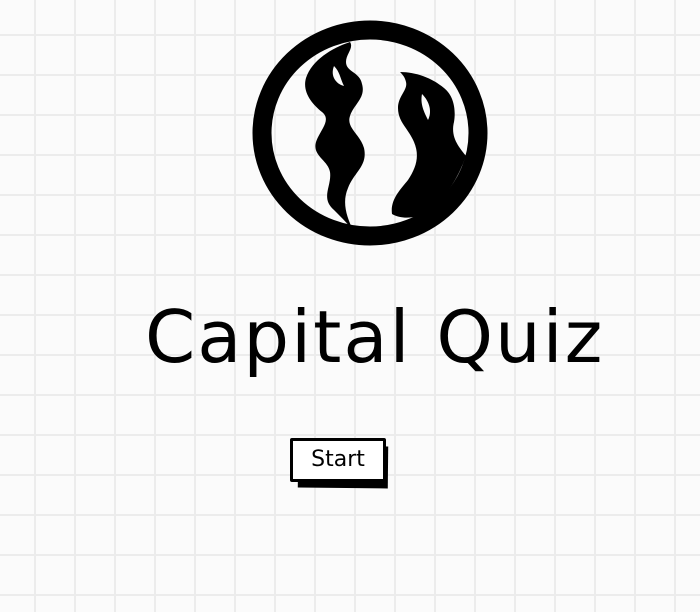  I want to click on start-button-container: Start, so click(343, 465).